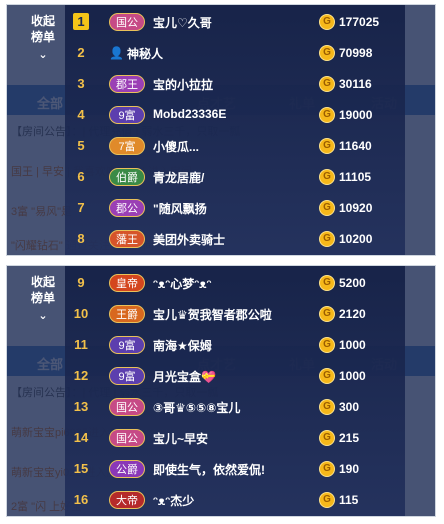 This screenshot has height=524, width=444. I want to click on user-name: 宝儿~早安, so click(181, 439).